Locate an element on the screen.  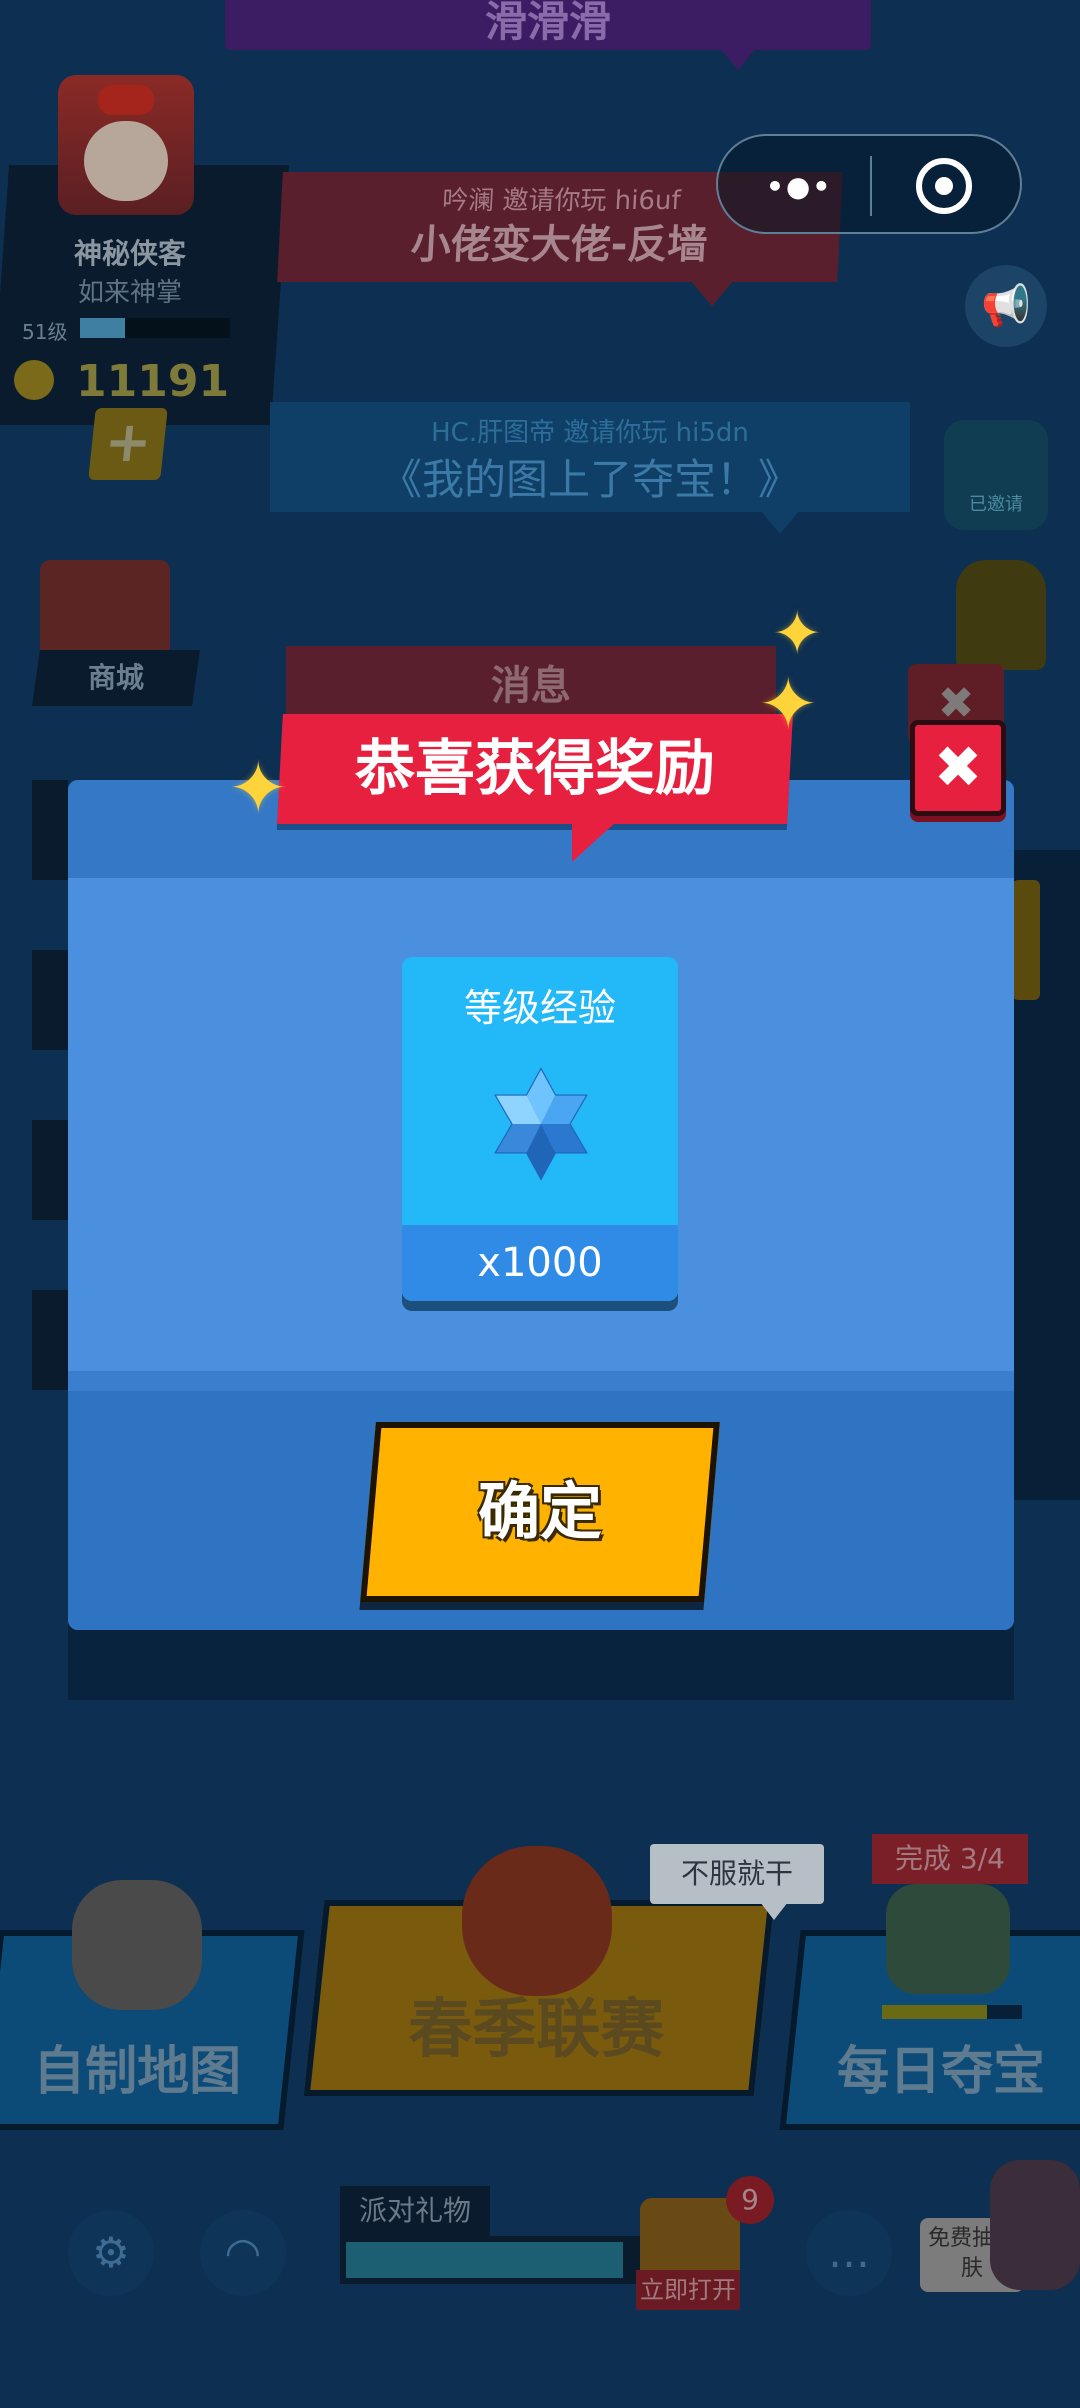
league-slogan: 不服就干 is located at coordinates (736, 1873).